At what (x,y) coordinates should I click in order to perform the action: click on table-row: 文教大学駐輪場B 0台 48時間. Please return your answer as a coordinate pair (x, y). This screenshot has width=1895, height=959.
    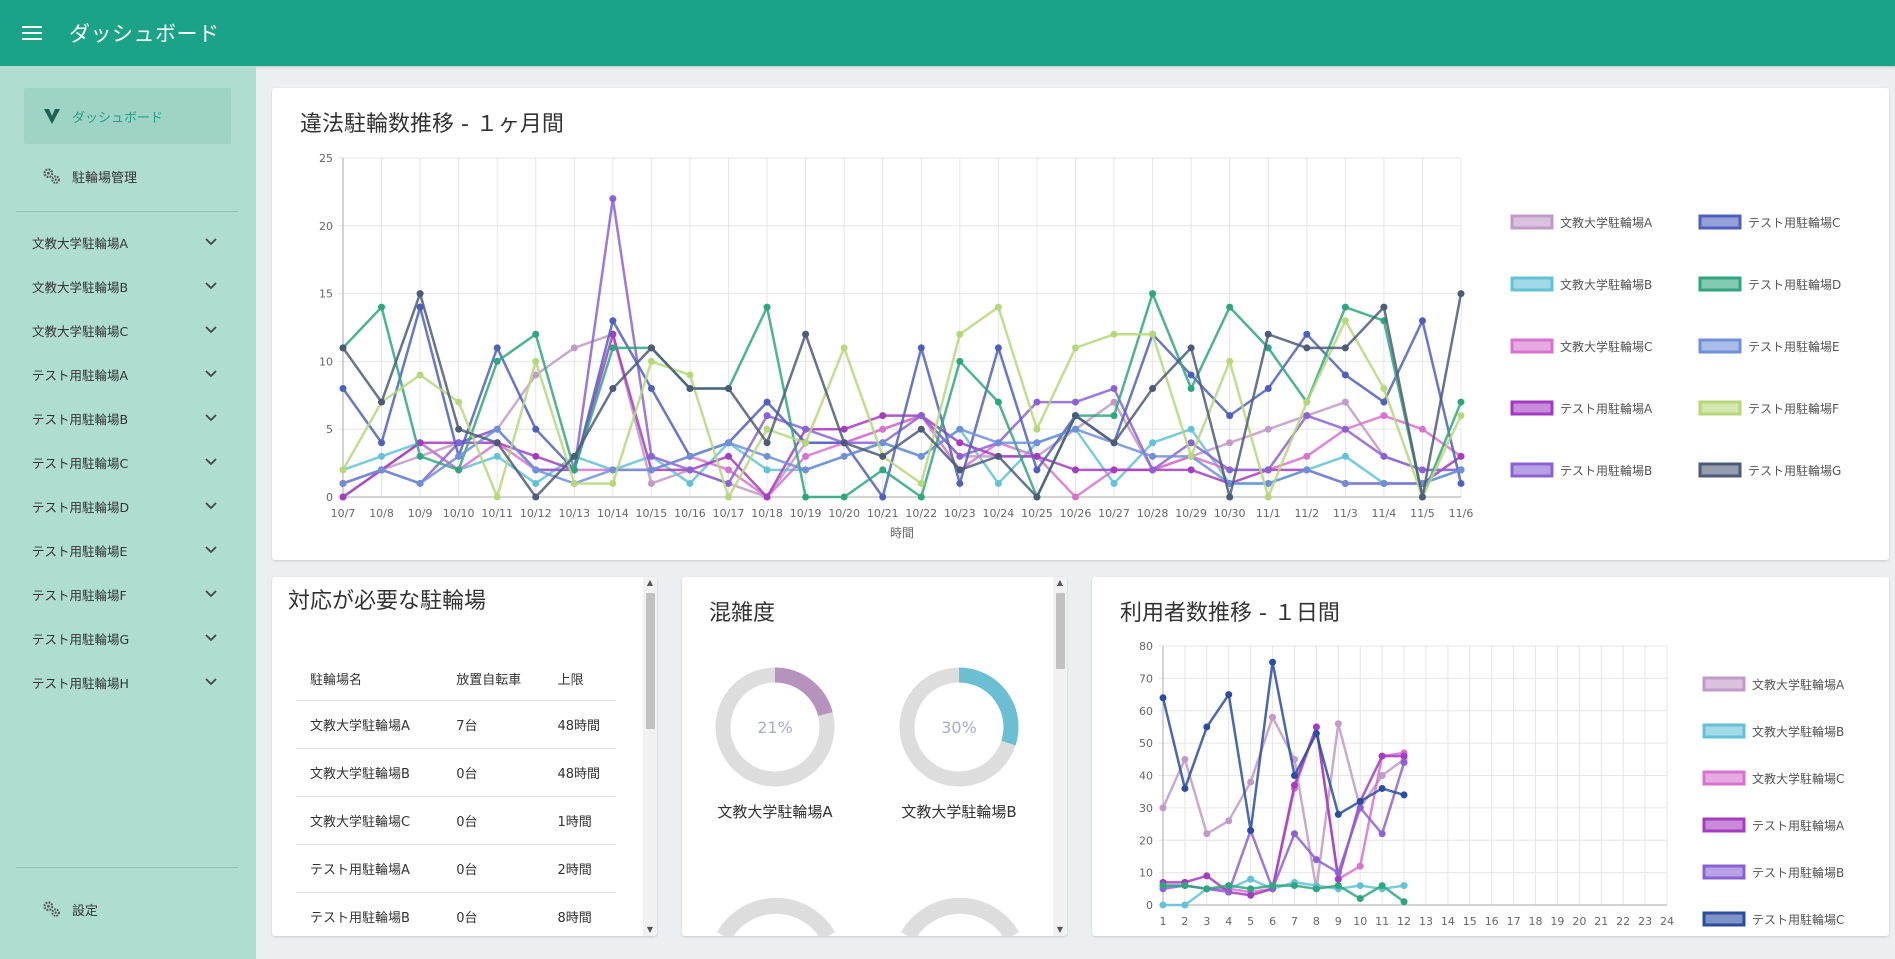
    Looking at the image, I should click on (456, 771).